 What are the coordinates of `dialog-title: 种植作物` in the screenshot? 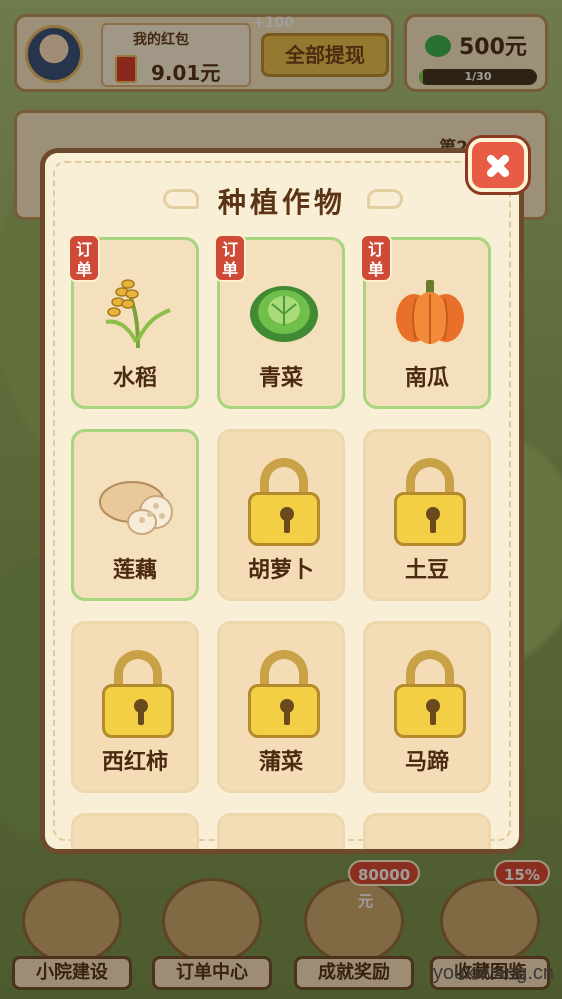 It's located at (281, 202).